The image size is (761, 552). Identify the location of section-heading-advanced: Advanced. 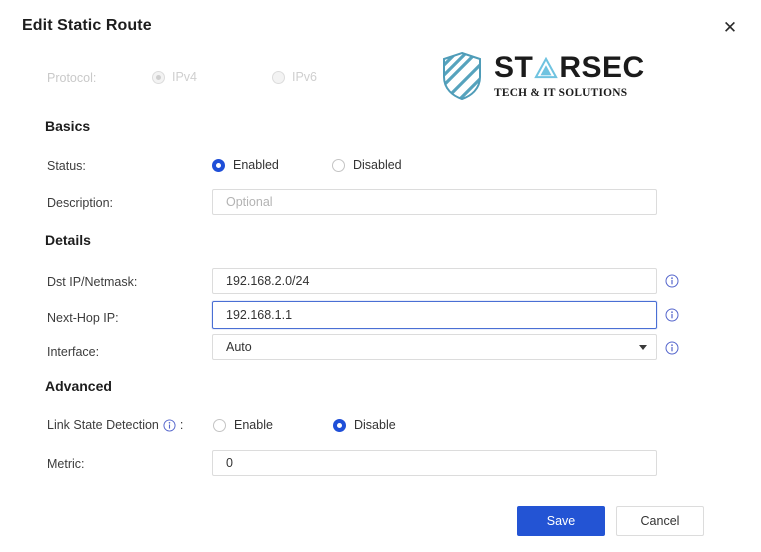
(78, 386).